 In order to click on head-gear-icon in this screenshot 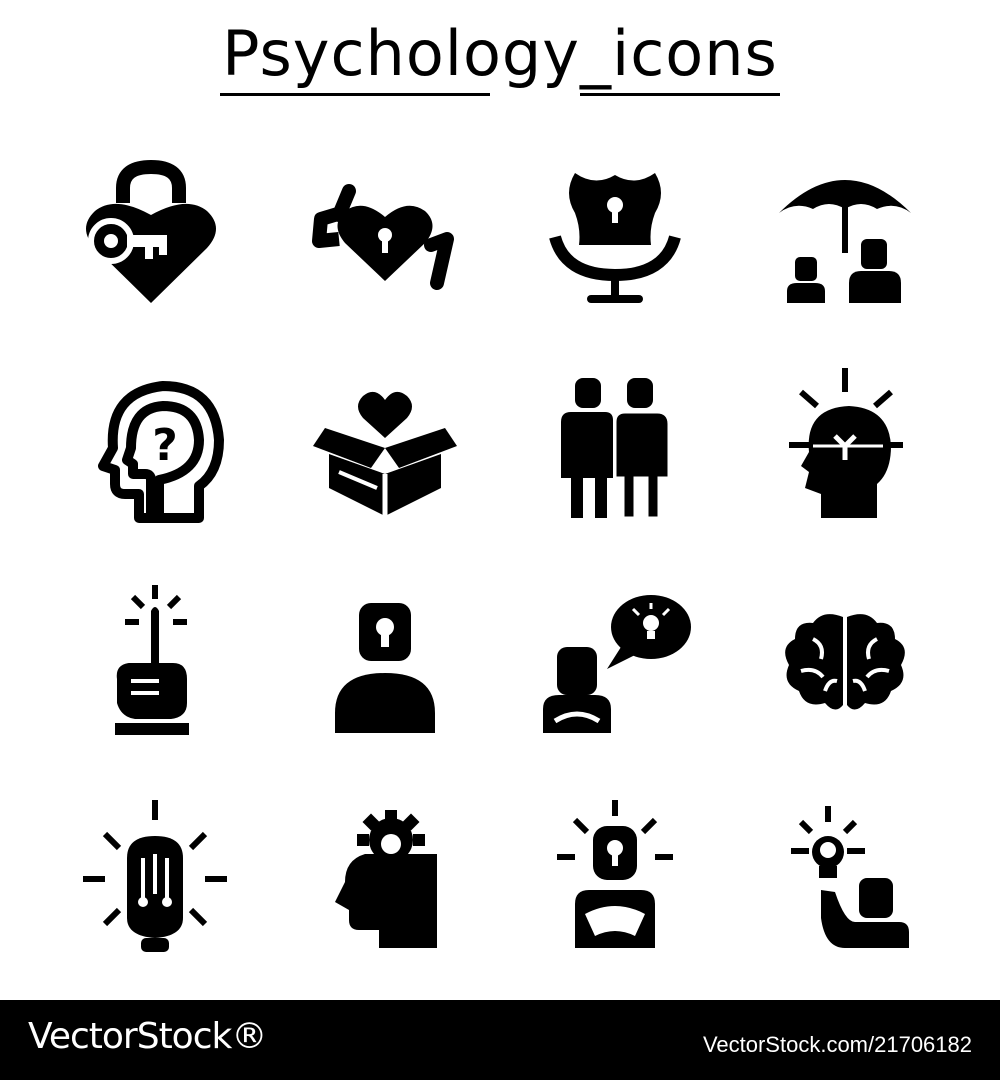, I will do `click(386, 878)`.